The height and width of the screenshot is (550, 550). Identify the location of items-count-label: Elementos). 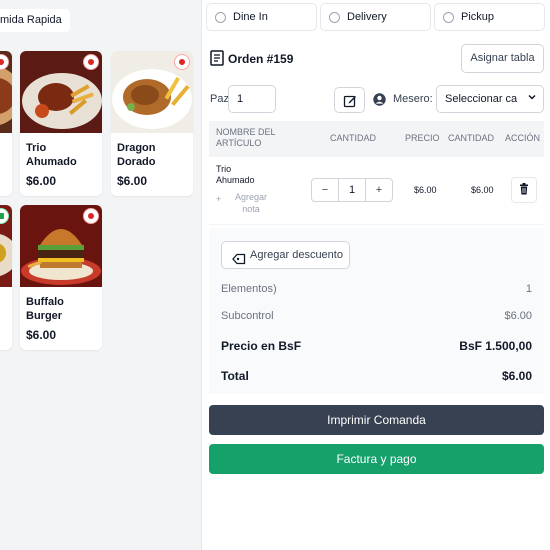
(249, 289).